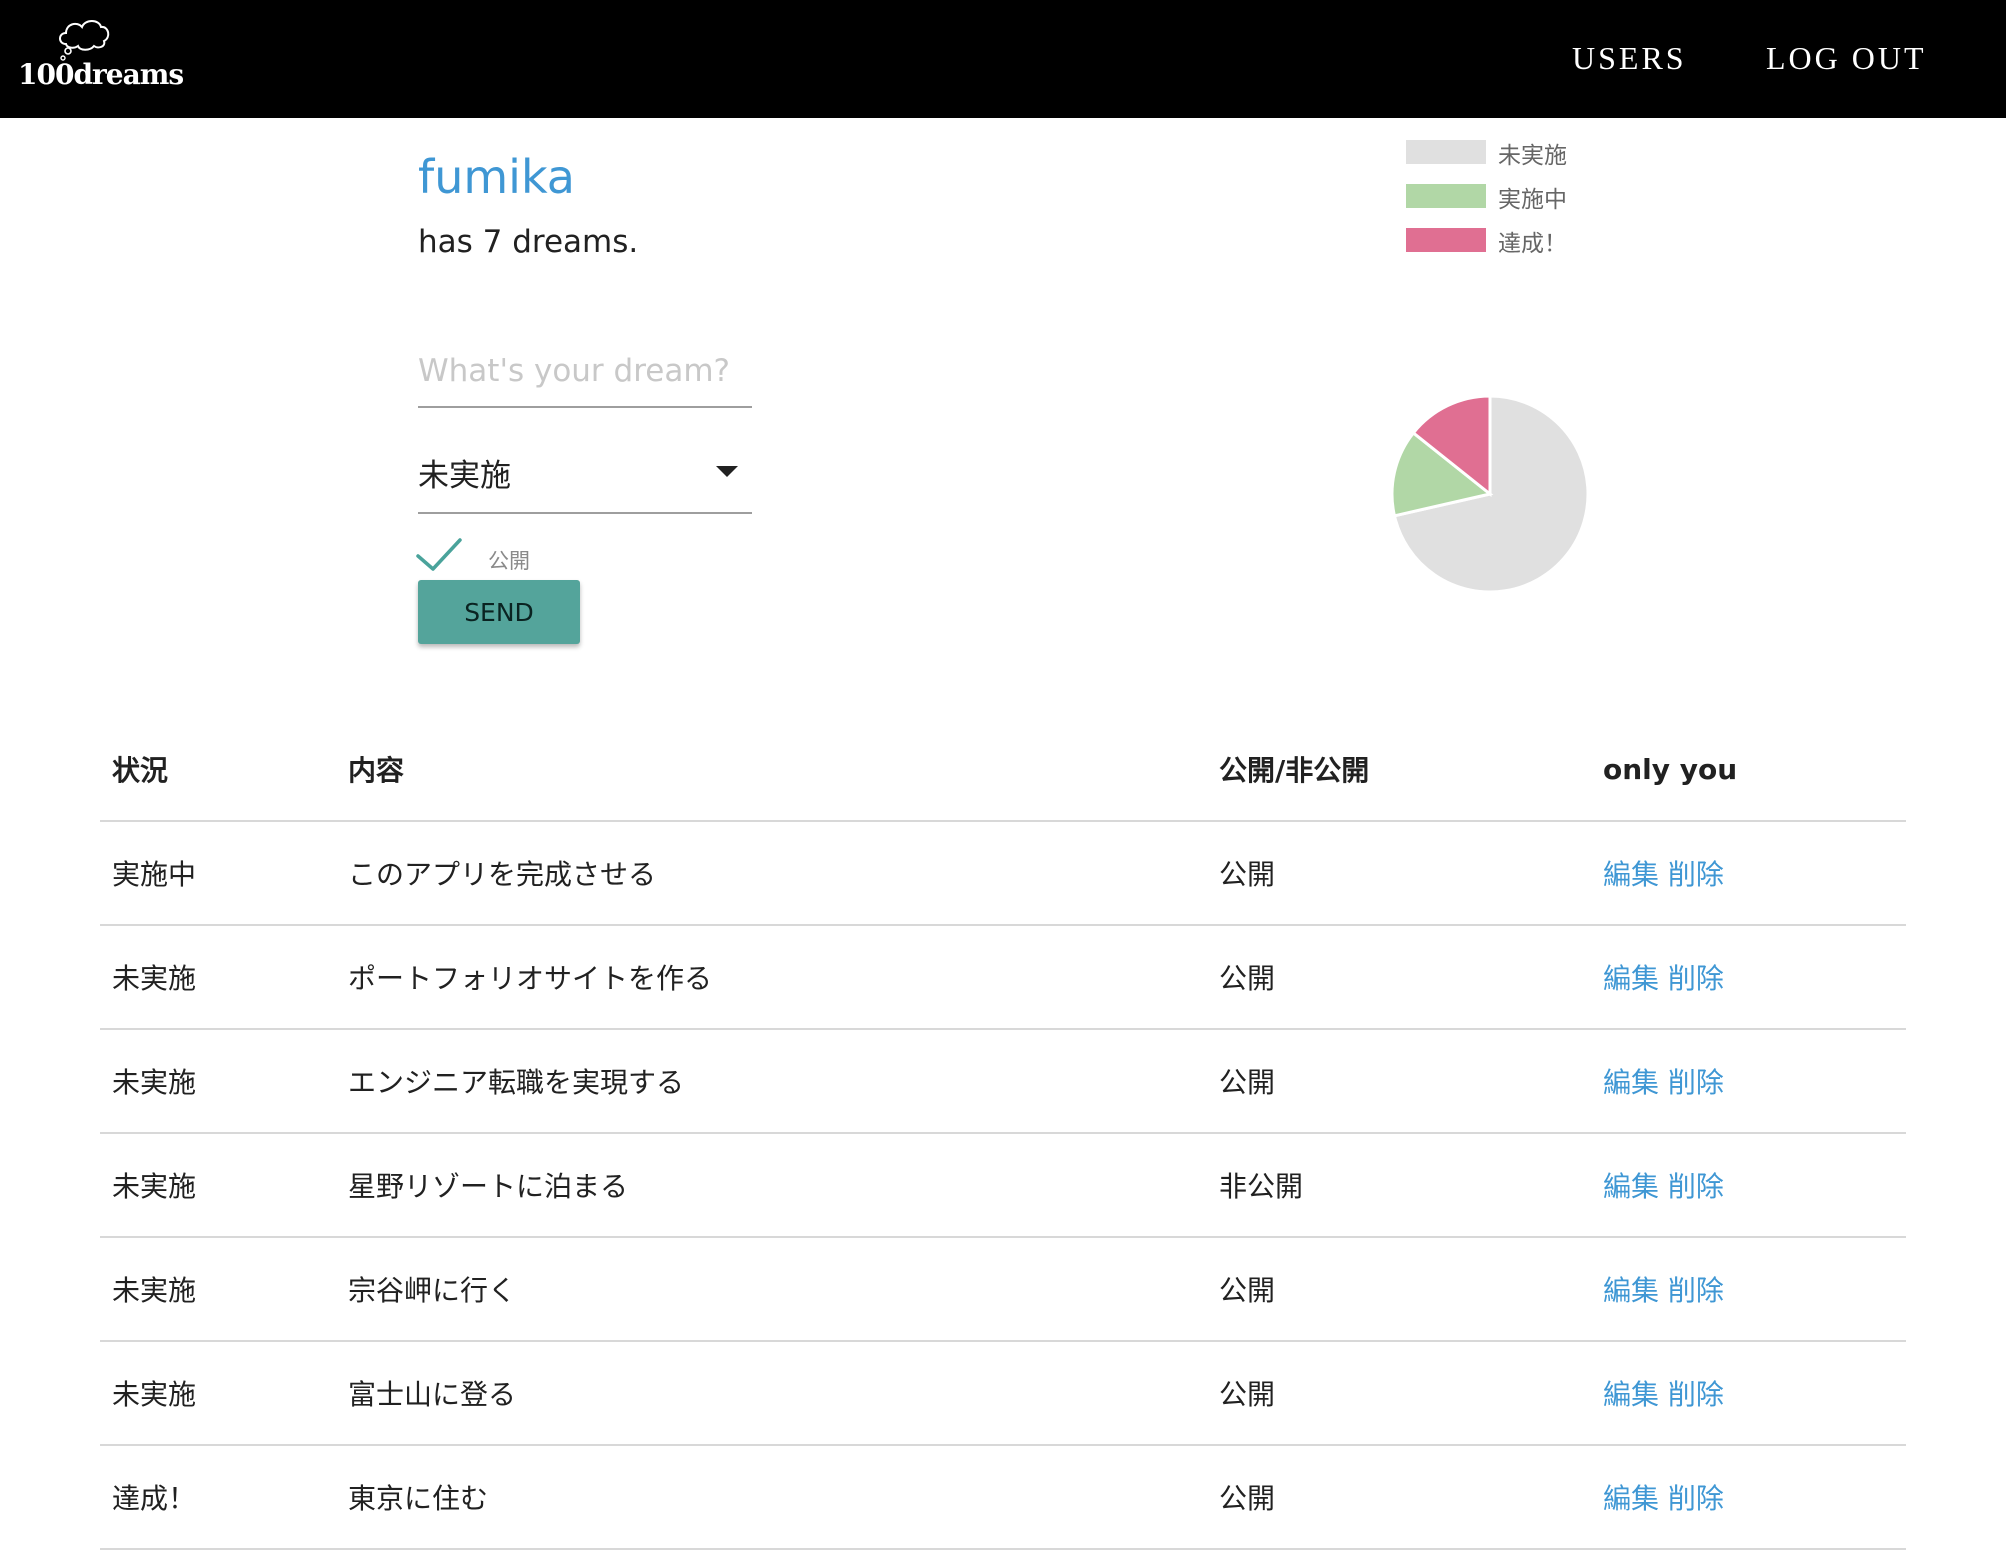 Image resolution: width=2006 pixels, height=1550 pixels. I want to click on status-select-value: 未実施, so click(464, 476).